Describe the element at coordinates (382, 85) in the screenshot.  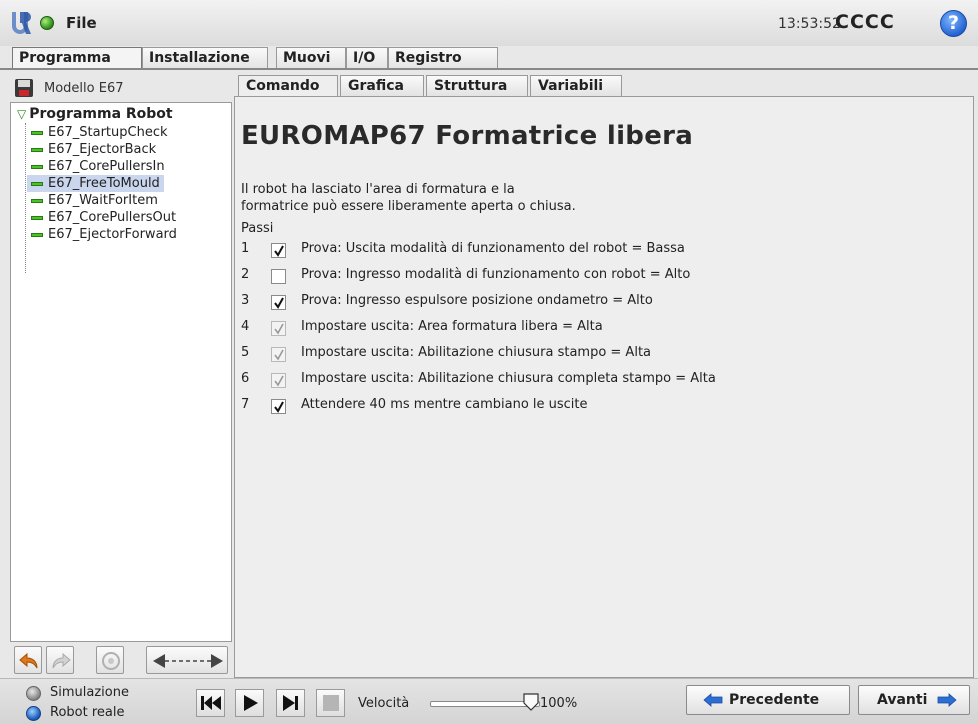
I see `tab-grafica: Grafica` at that location.